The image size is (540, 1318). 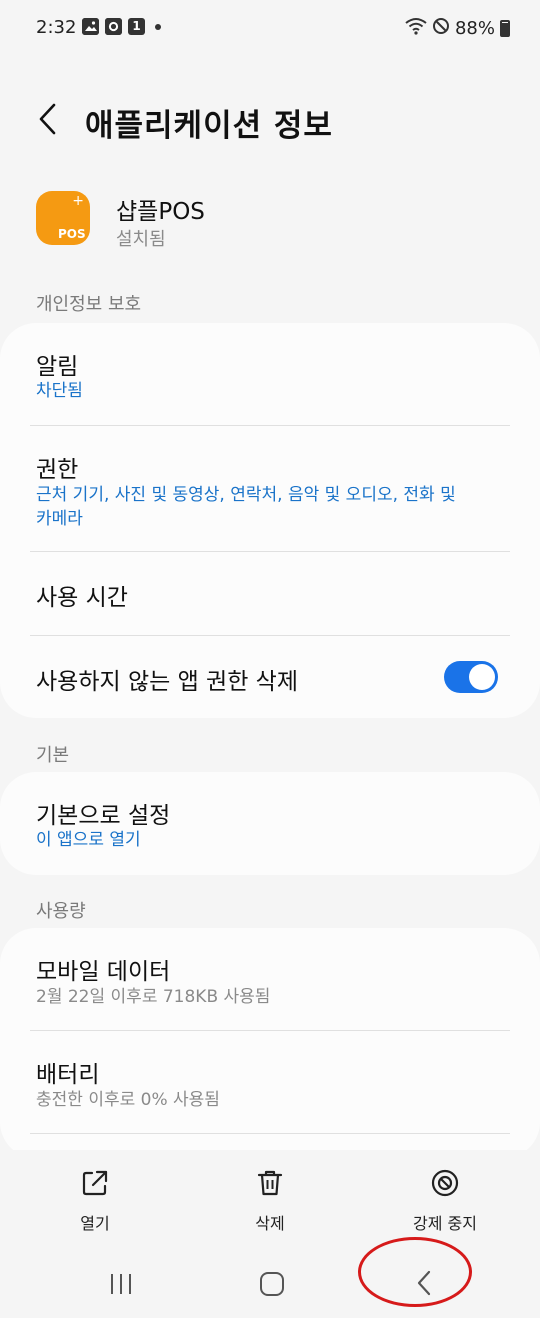 I want to click on annotation-circle, so click(x=415, y=1272).